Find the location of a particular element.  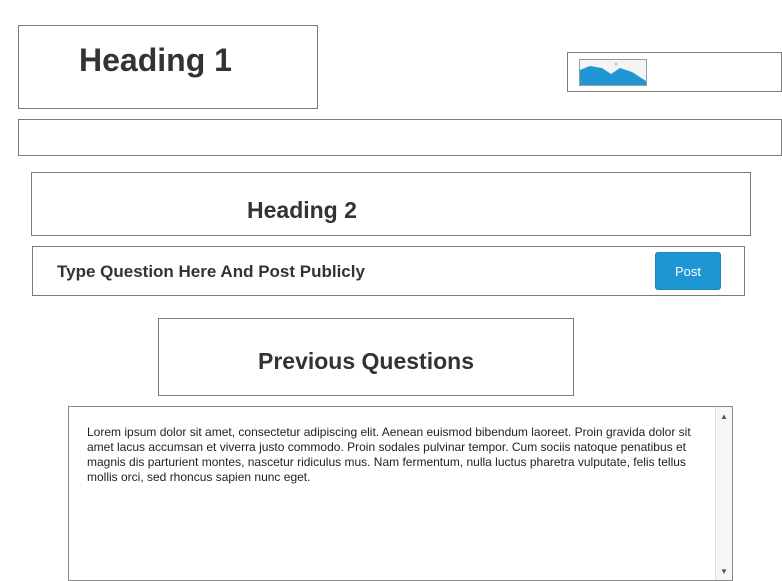

heading1-container: Heading 1 is located at coordinates (168, 67).